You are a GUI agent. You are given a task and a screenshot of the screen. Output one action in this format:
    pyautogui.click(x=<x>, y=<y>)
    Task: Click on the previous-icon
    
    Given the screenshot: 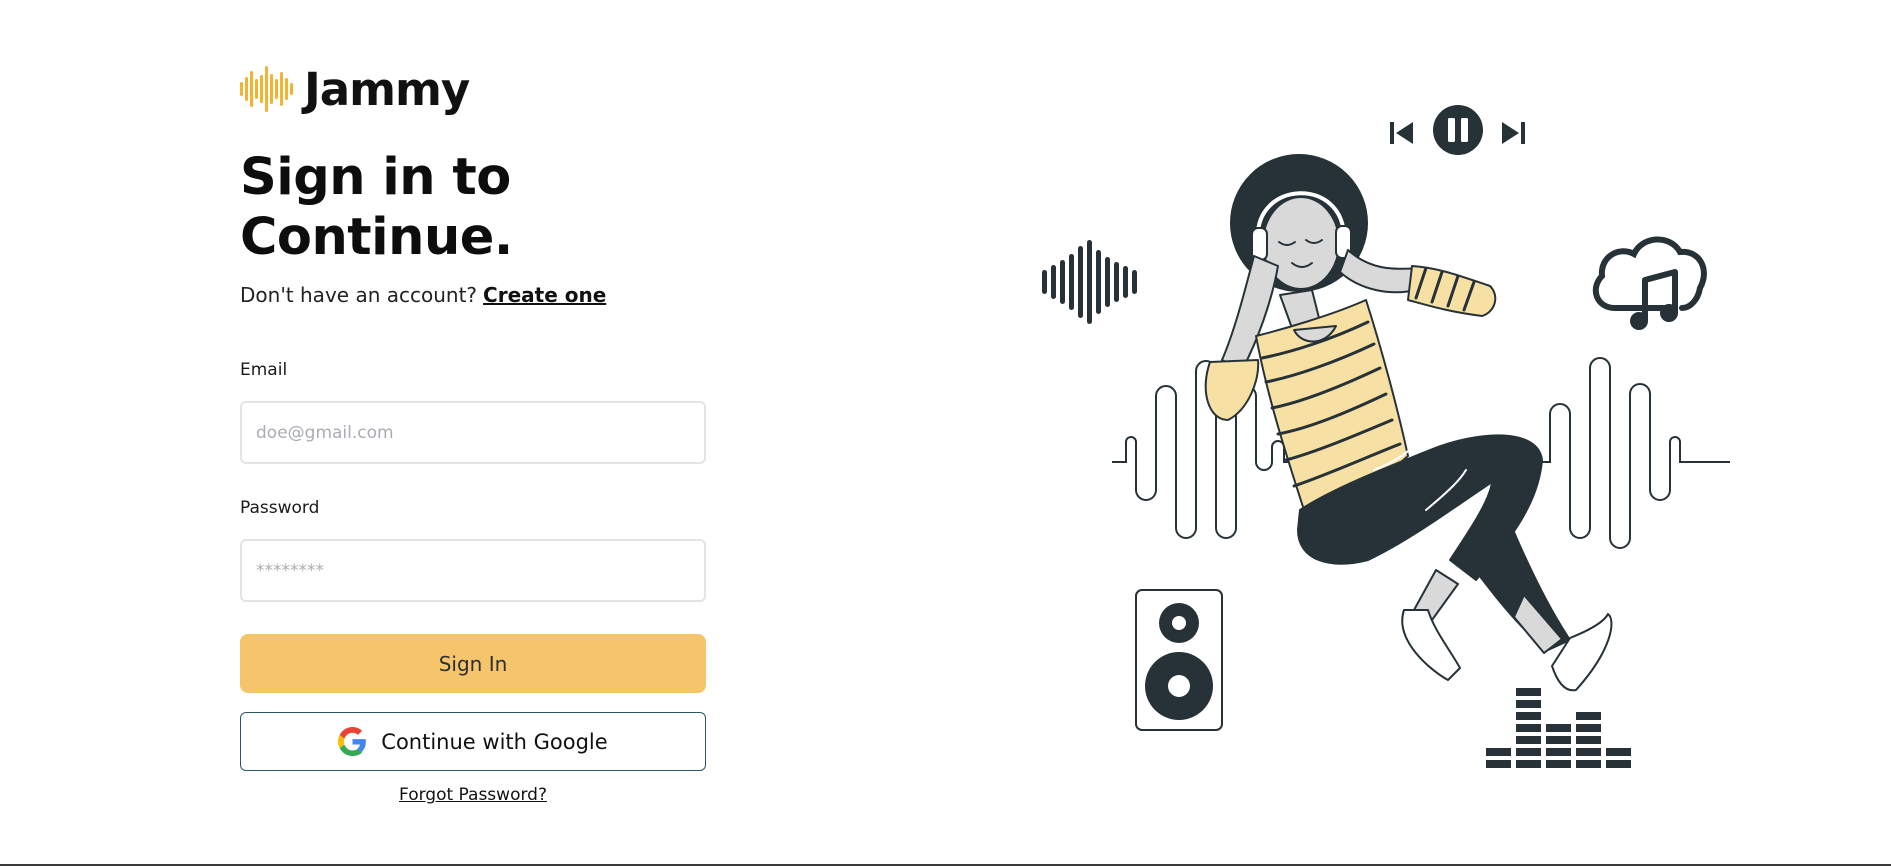 What is the action you would take?
    pyautogui.click(x=1401, y=133)
    